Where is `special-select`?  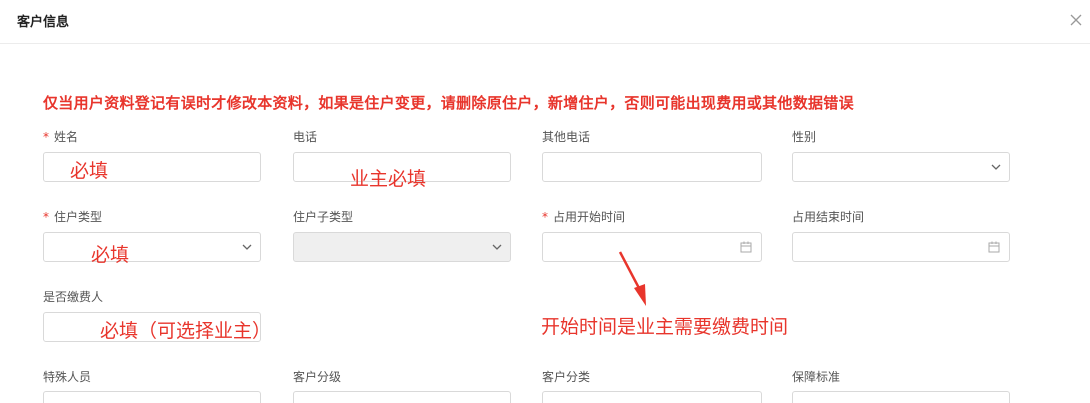
special-select is located at coordinates (152, 397).